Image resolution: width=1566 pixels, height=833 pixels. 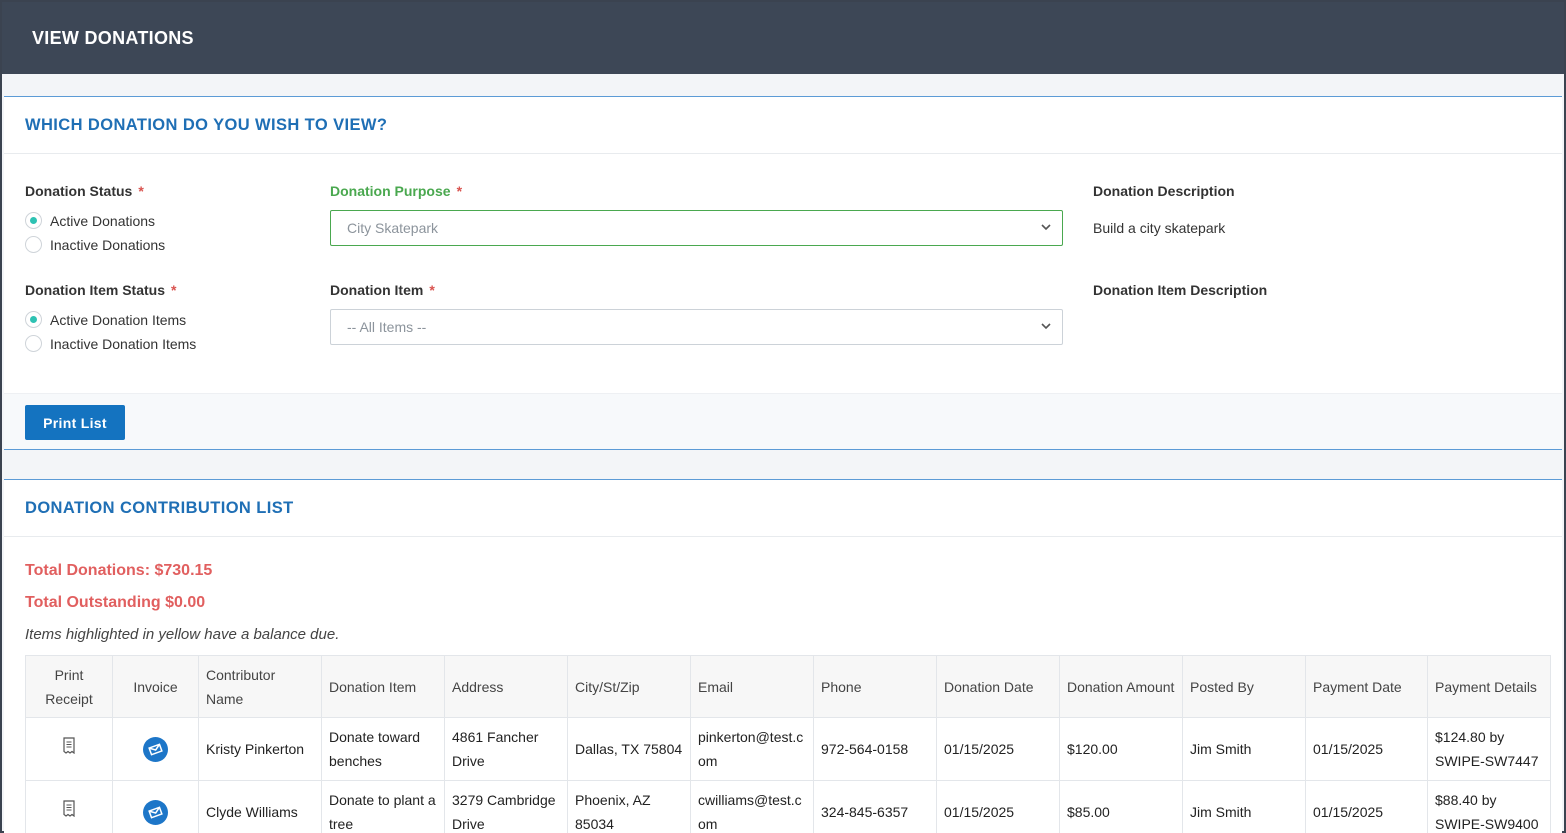 What do you see at coordinates (506, 749) in the screenshot?
I see `address: 4861 Fancher Drive` at bounding box center [506, 749].